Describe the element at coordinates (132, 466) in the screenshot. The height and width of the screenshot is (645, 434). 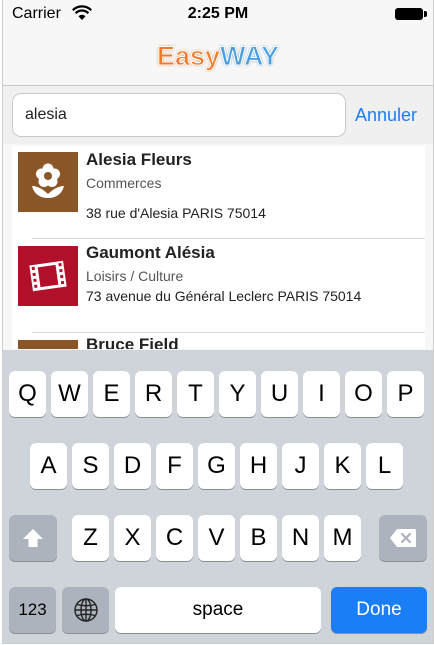
I see `key-d: D` at that location.